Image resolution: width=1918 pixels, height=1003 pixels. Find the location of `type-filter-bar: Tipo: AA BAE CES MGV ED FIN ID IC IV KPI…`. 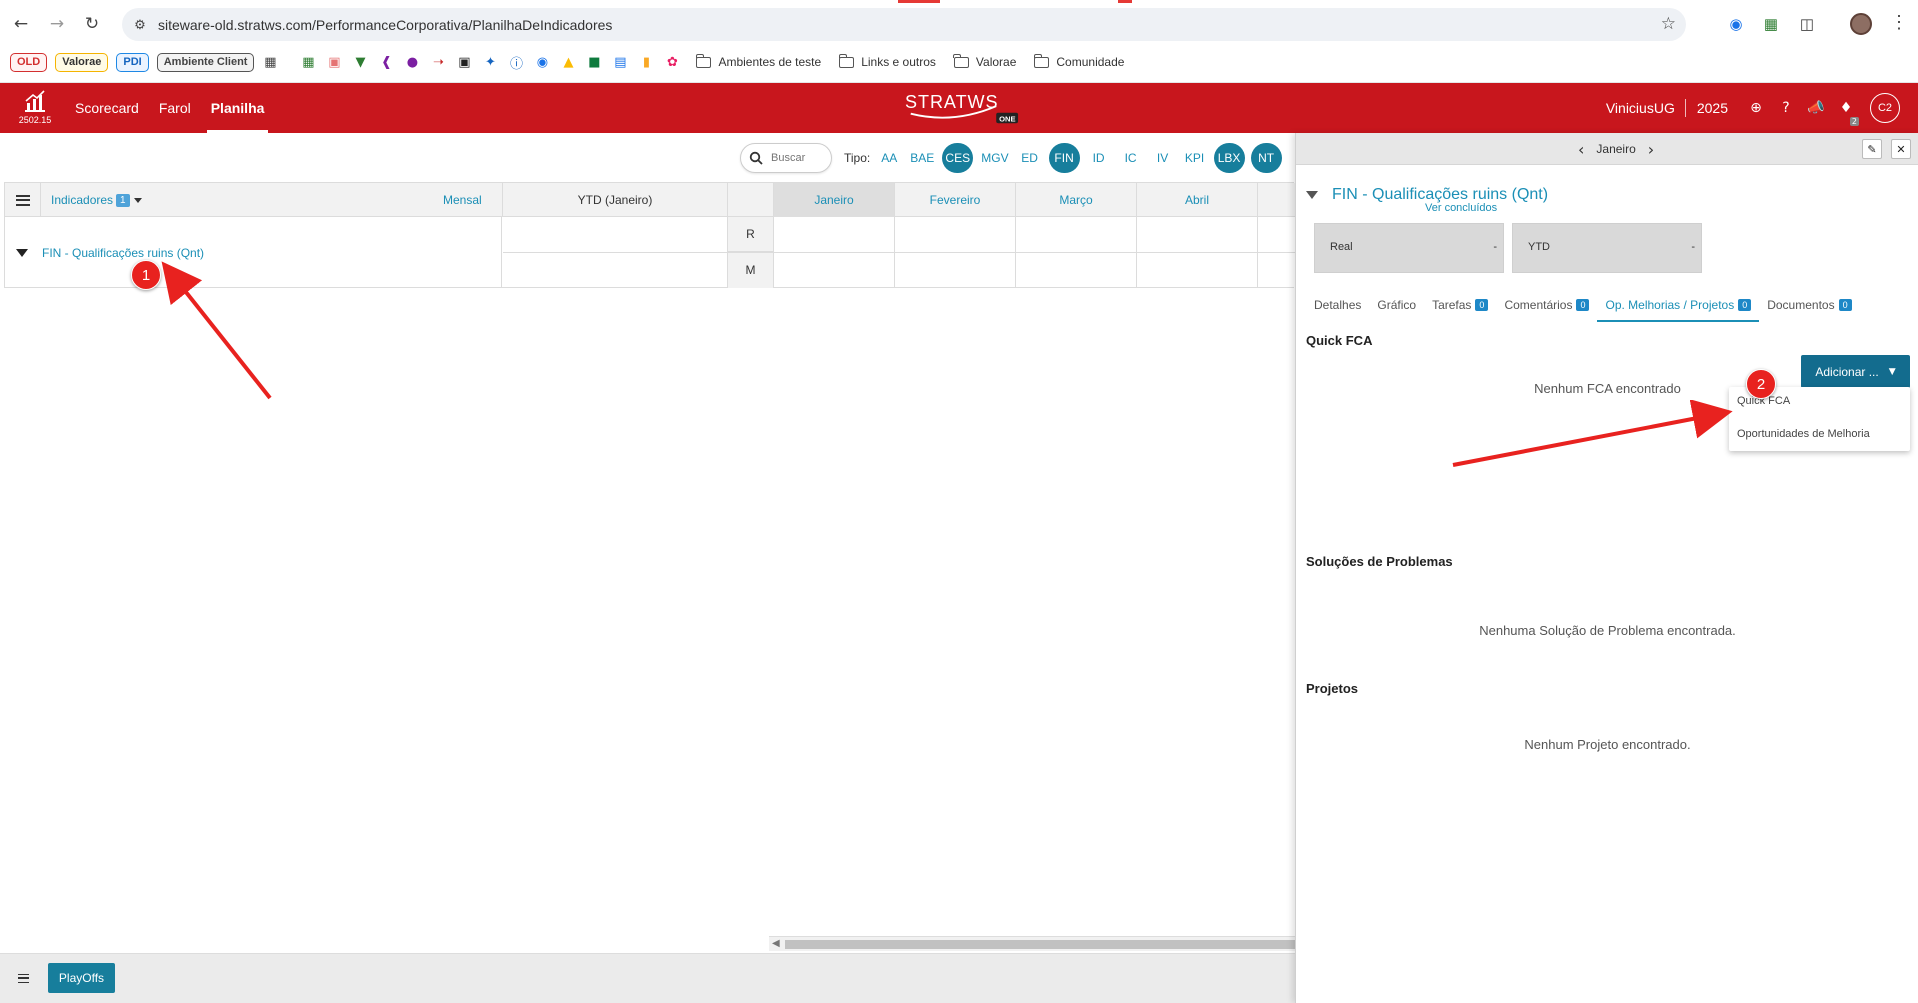

type-filter-bar: Tipo: AA BAE CES MGV ED FIN ID IC IV KPI… is located at coordinates (1013, 158).